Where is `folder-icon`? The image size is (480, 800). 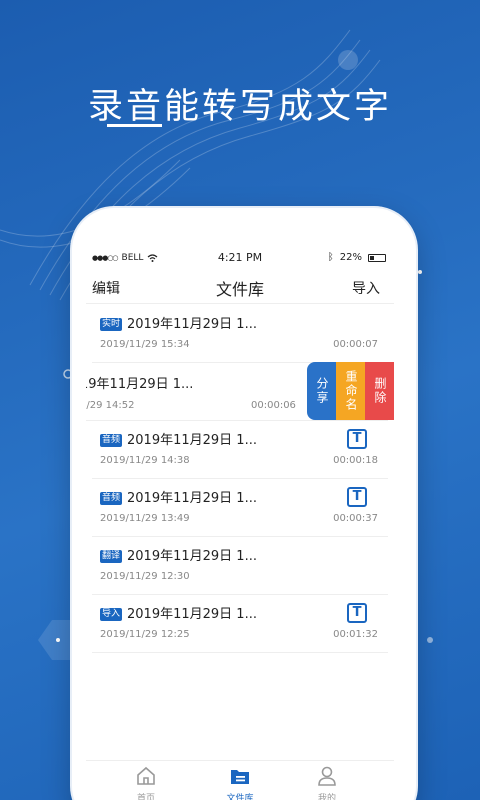
folder-icon is located at coordinates (240, 777).